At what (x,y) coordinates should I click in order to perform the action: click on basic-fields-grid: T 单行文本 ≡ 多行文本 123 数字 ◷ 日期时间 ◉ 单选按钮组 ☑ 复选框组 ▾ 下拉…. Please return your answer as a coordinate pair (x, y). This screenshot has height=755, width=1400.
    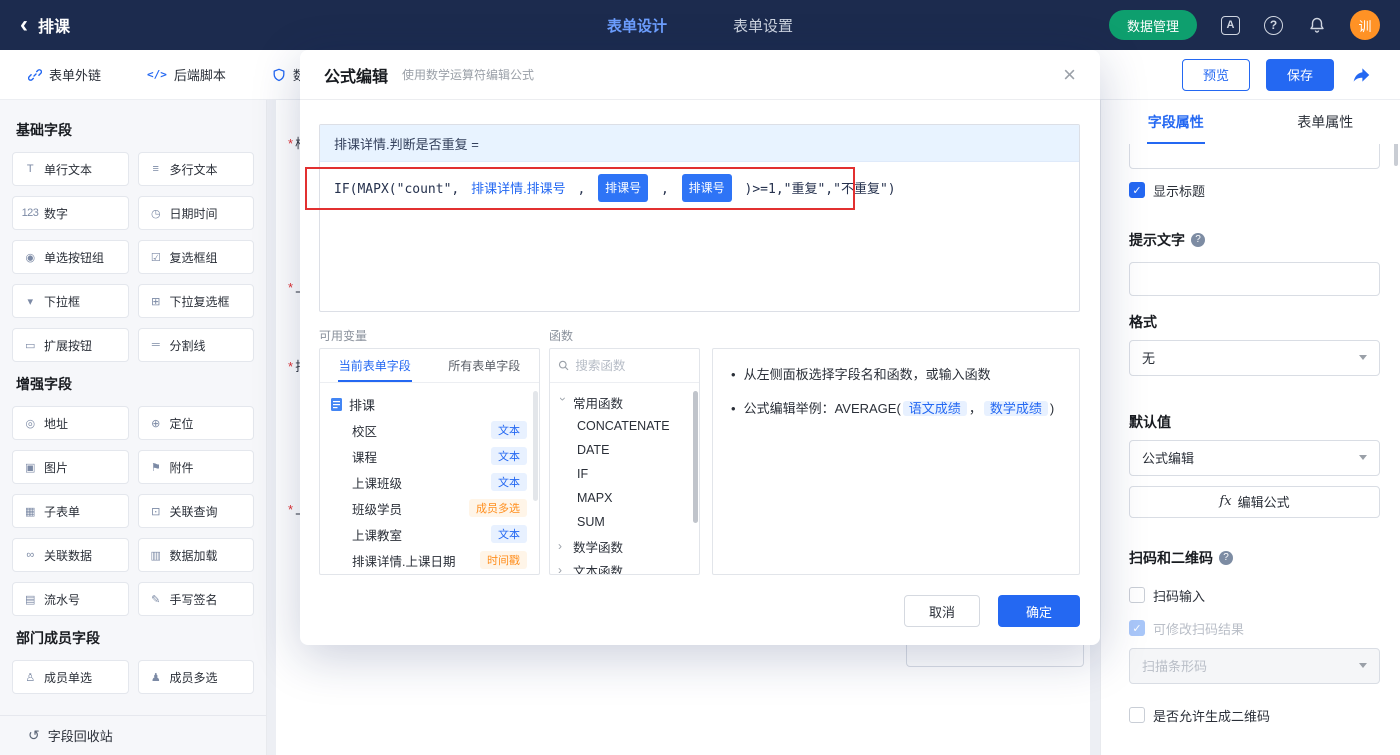
    Looking at the image, I should click on (133, 257).